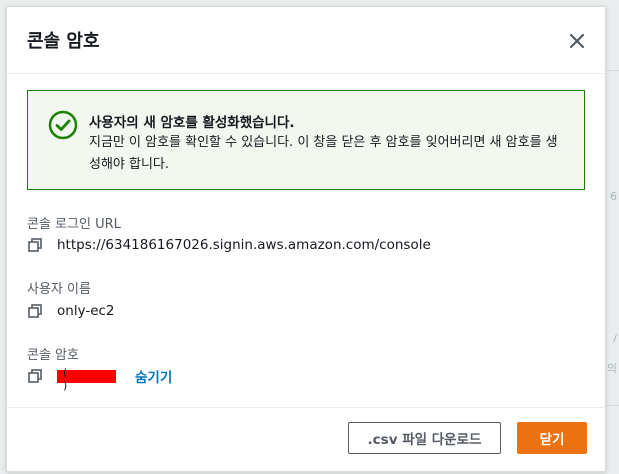 The image size is (619, 474). I want to click on check-circle-icon, so click(63, 125).